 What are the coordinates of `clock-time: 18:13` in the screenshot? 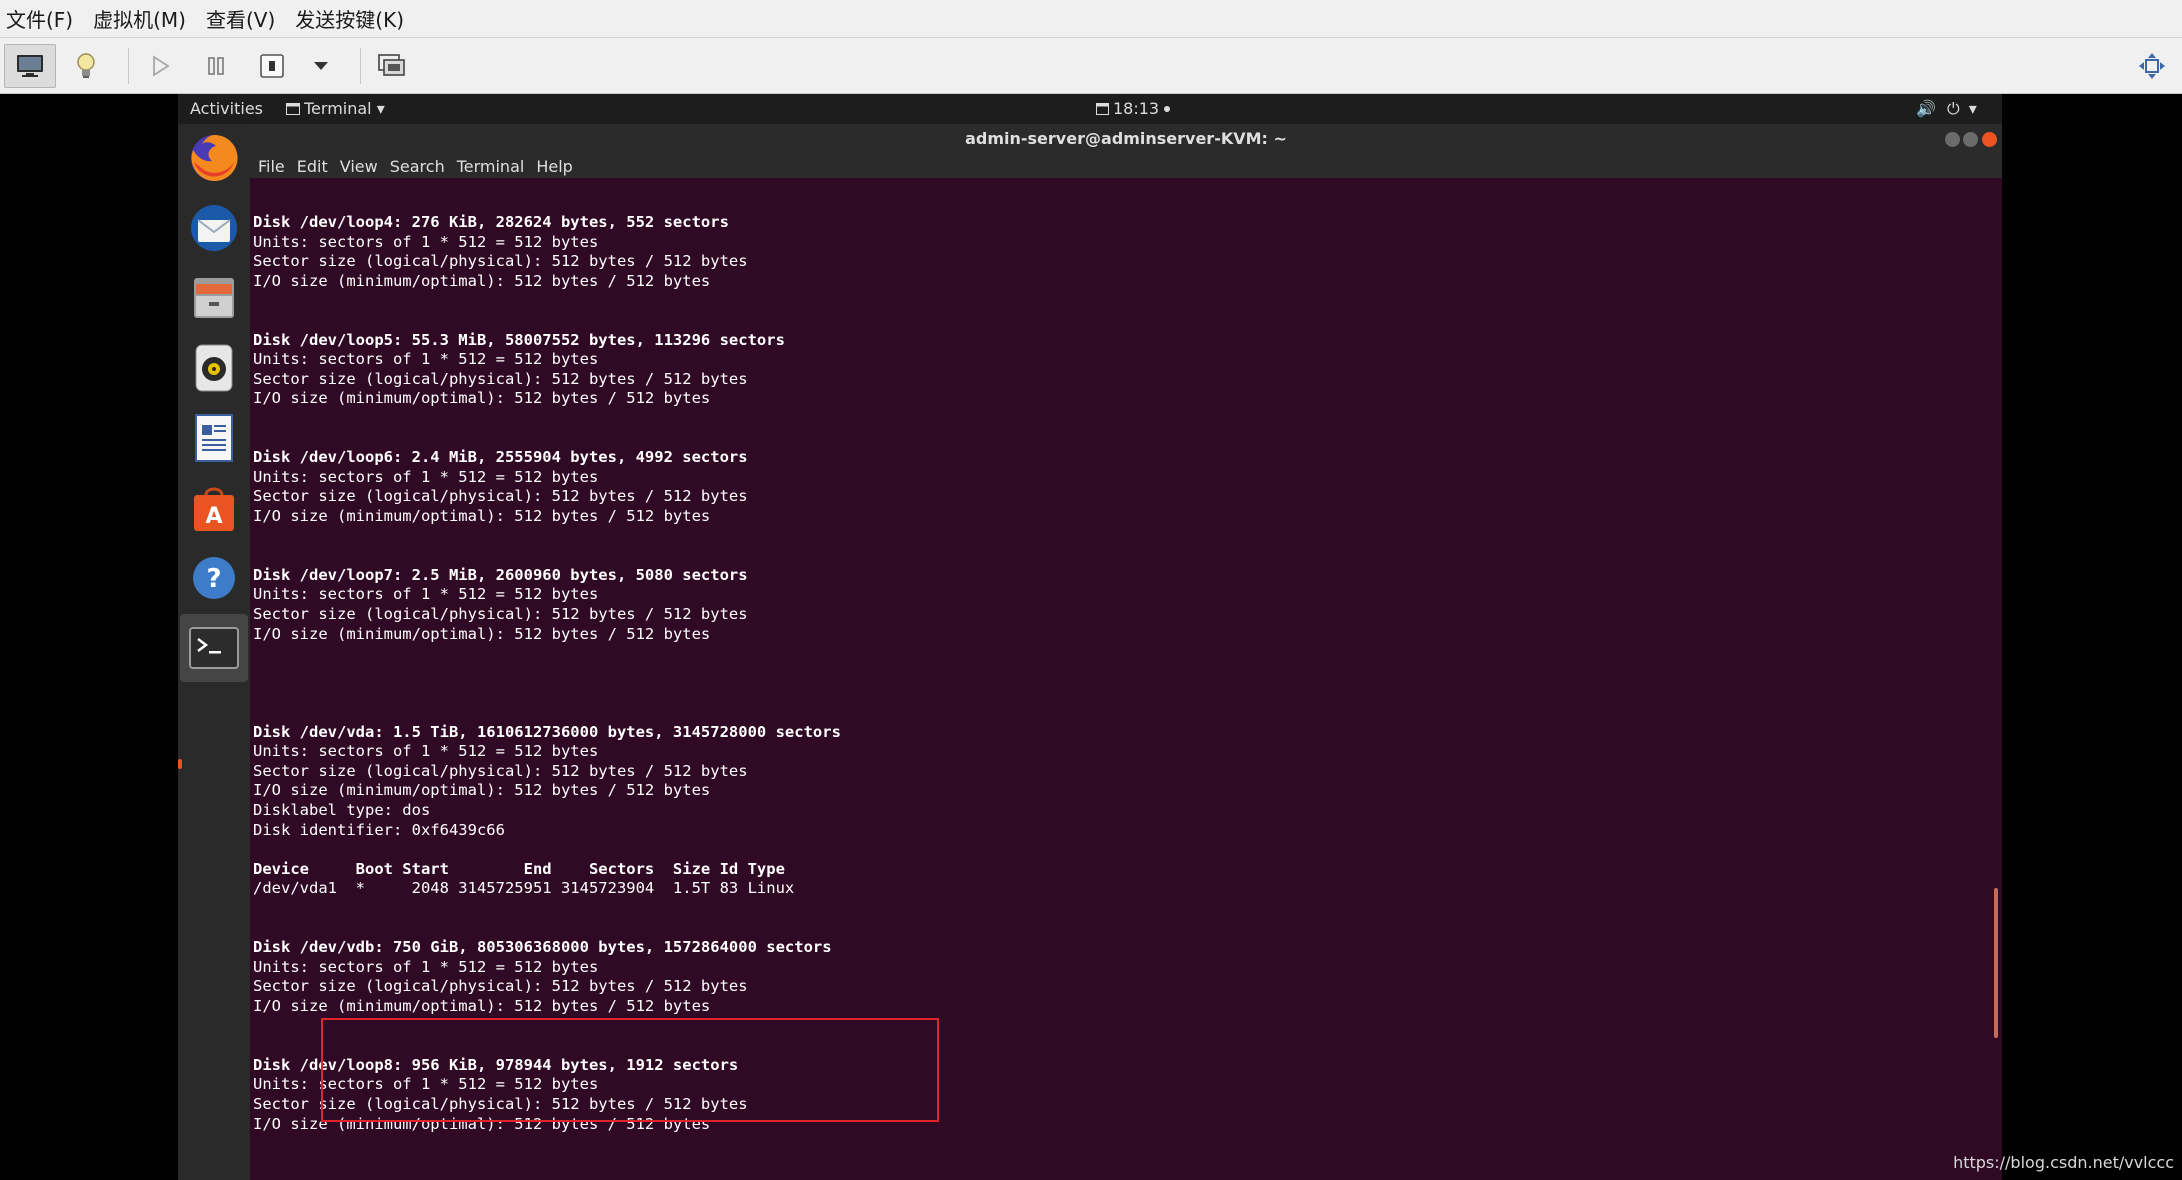 It's located at (1136, 108).